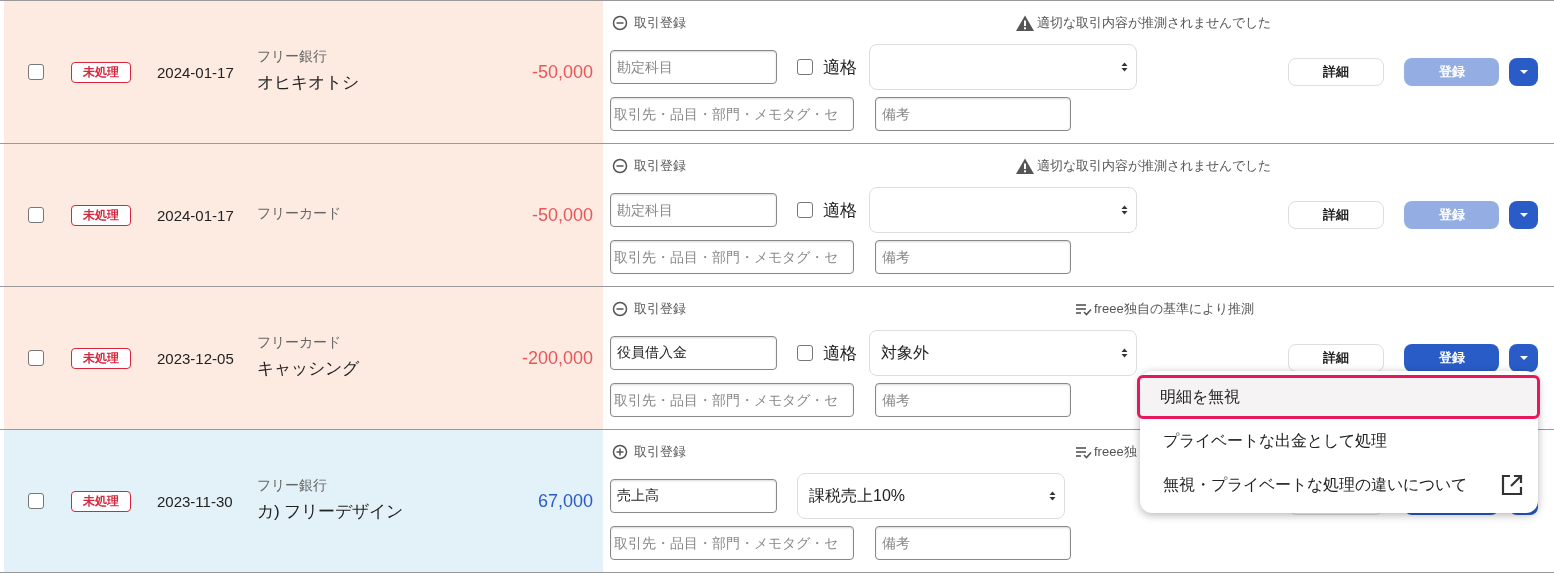 The image size is (1554, 575). What do you see at coordinates (196, 358) in the screenshot?
I see `date-text: 2023-12-05` at bounding box center [196, 358].